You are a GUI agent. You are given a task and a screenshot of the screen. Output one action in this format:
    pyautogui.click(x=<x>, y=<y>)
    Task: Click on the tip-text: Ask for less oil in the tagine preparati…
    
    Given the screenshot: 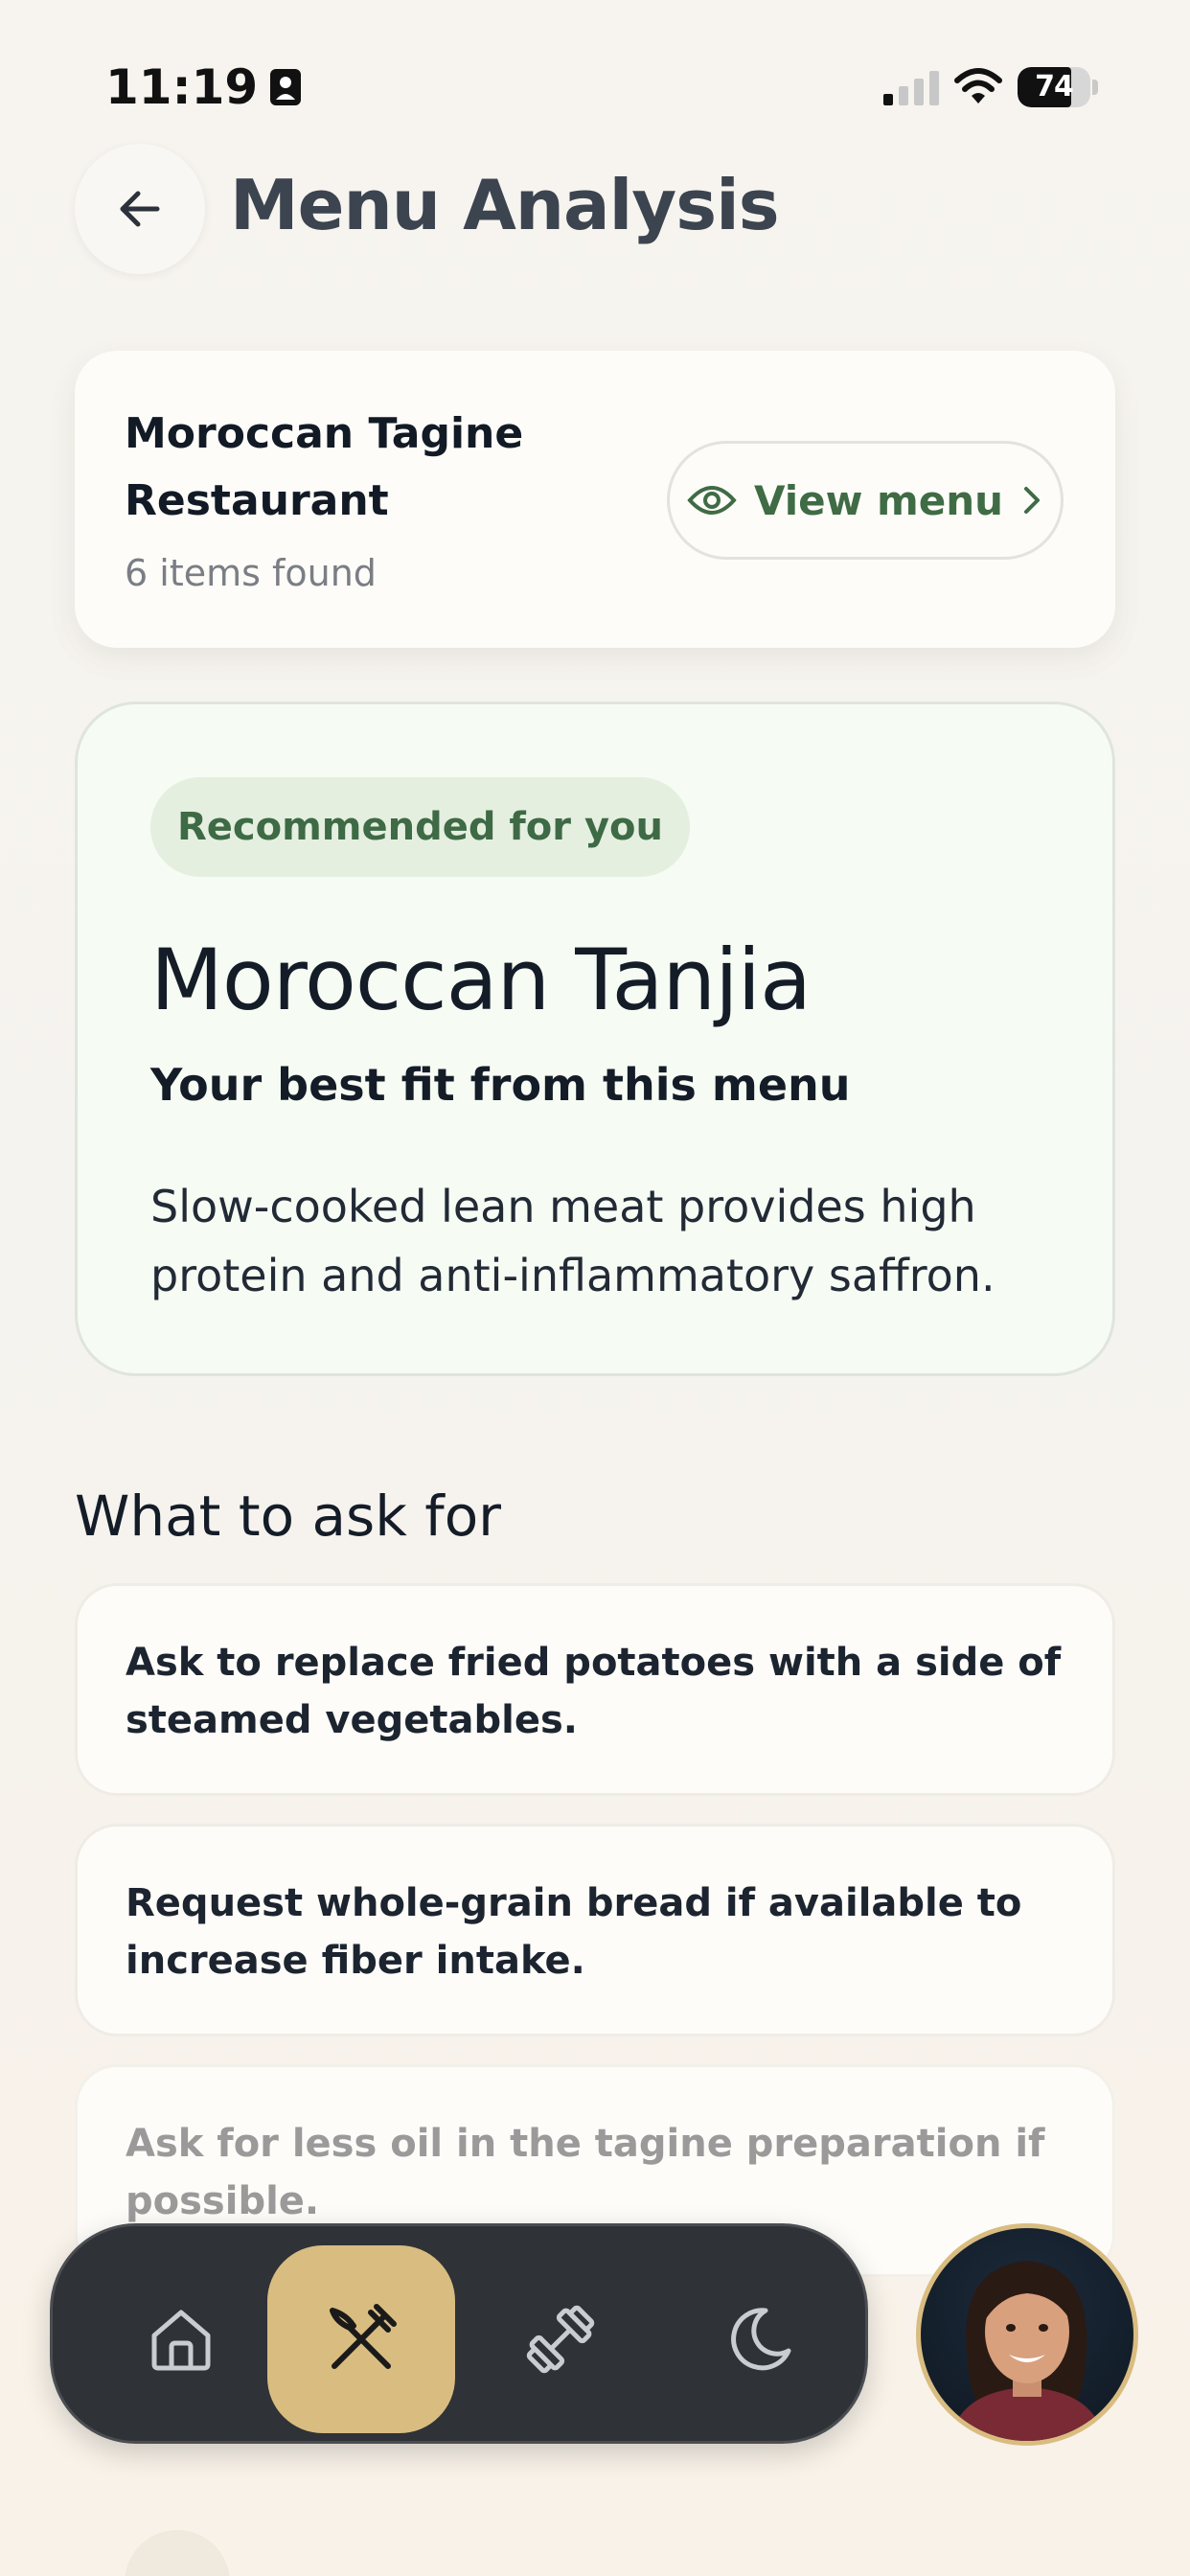 What is the action you would take?
    pyautogui.click(x=586, y=2172)
    